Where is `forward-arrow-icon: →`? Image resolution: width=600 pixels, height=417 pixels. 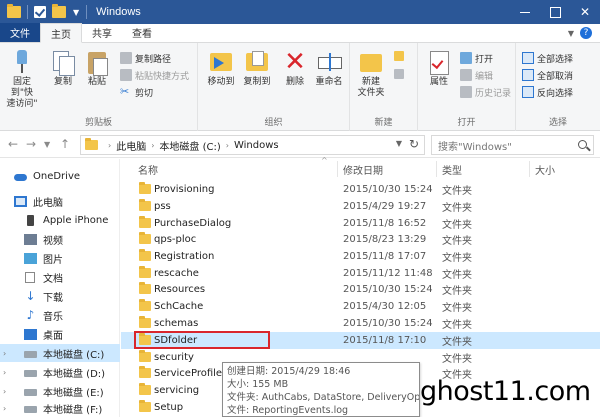
forward-arrow-icon: → is located at coordinates (31, 144).